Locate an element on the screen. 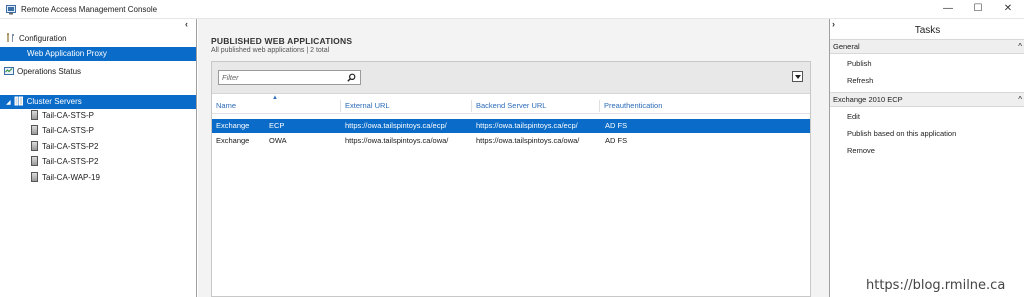 The width and height of the screenshot is (1024, 297). tree-item-server: Tail-CA-WAP-19 is located at coordinates (65, 177).